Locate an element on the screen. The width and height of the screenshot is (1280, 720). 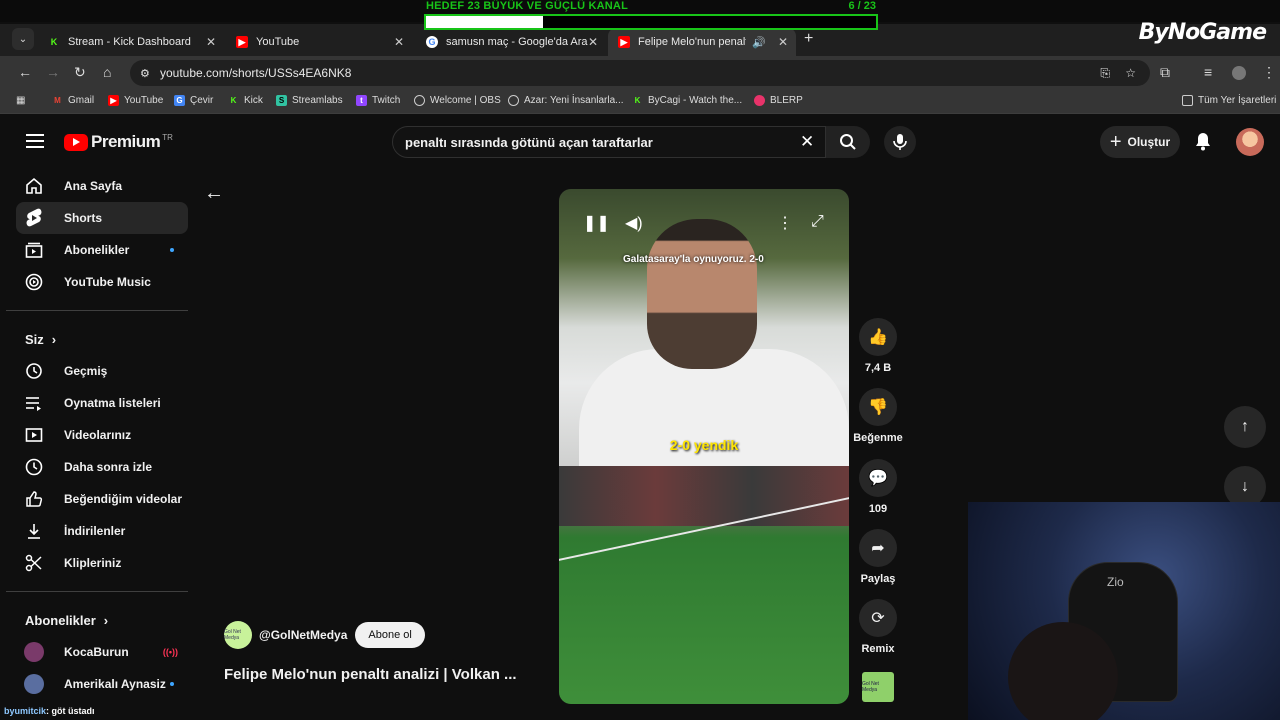
sidebar-item-downloads: İndirilenler is located at coordinates (102, 531).